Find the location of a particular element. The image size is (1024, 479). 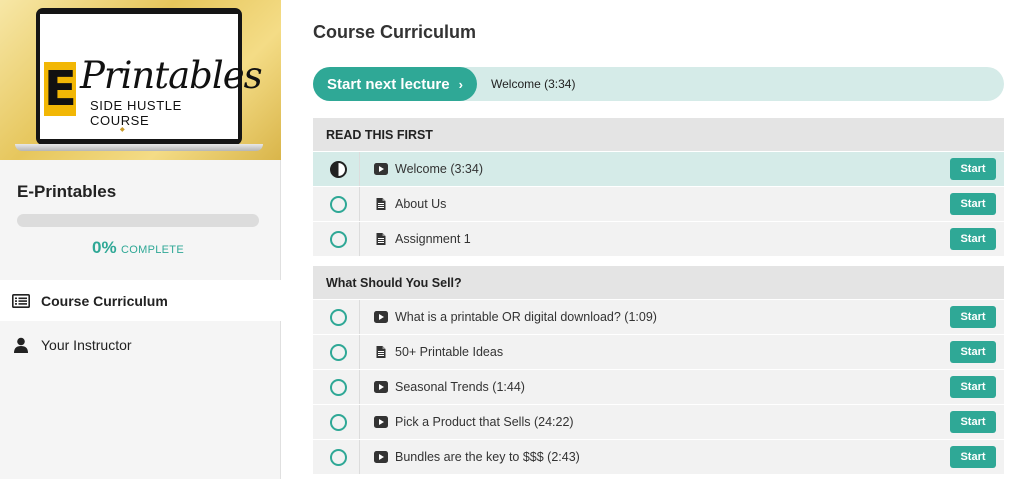

lecture-title: Seasonal Trends (1:44) is located at coordinates (460, 387).